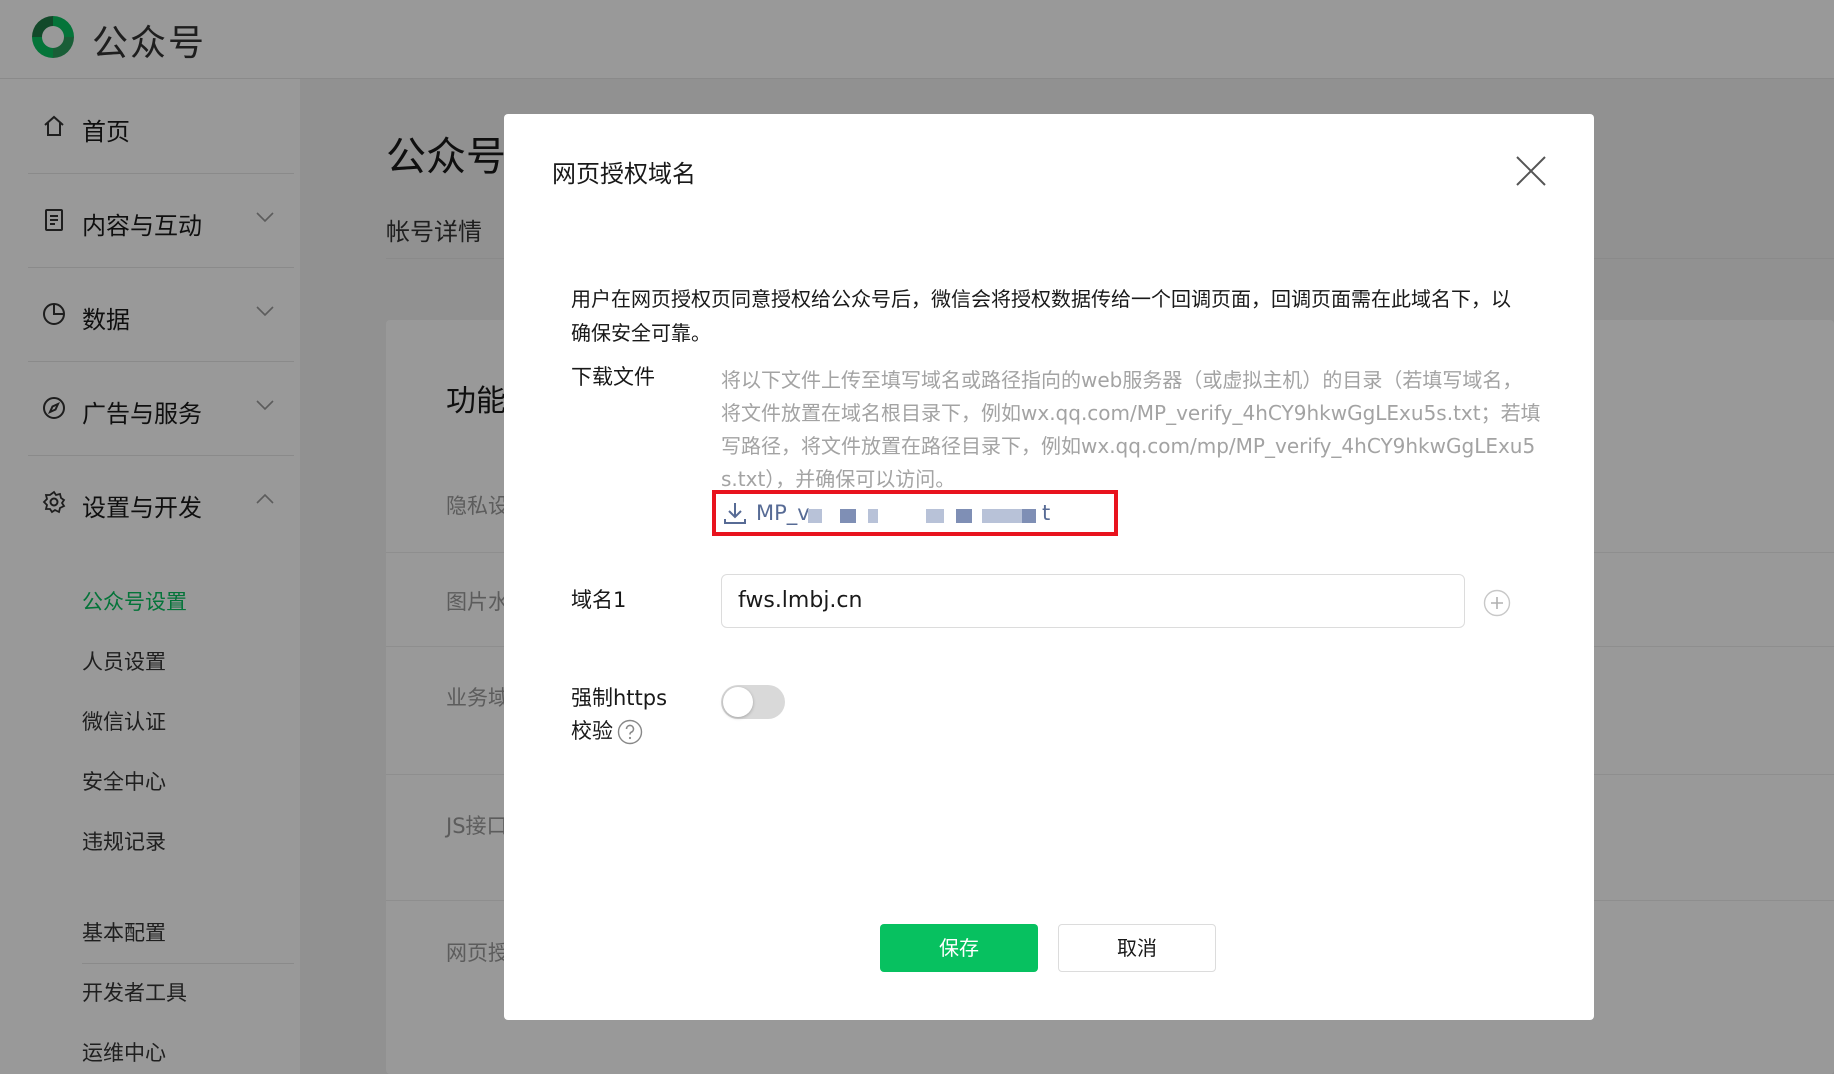 This screenshot has width=1834, height=1074. Describe the element at coordinates (1093, 601) in the screenshot. I see `domain-input: fws.lmbj.cn` at that location.